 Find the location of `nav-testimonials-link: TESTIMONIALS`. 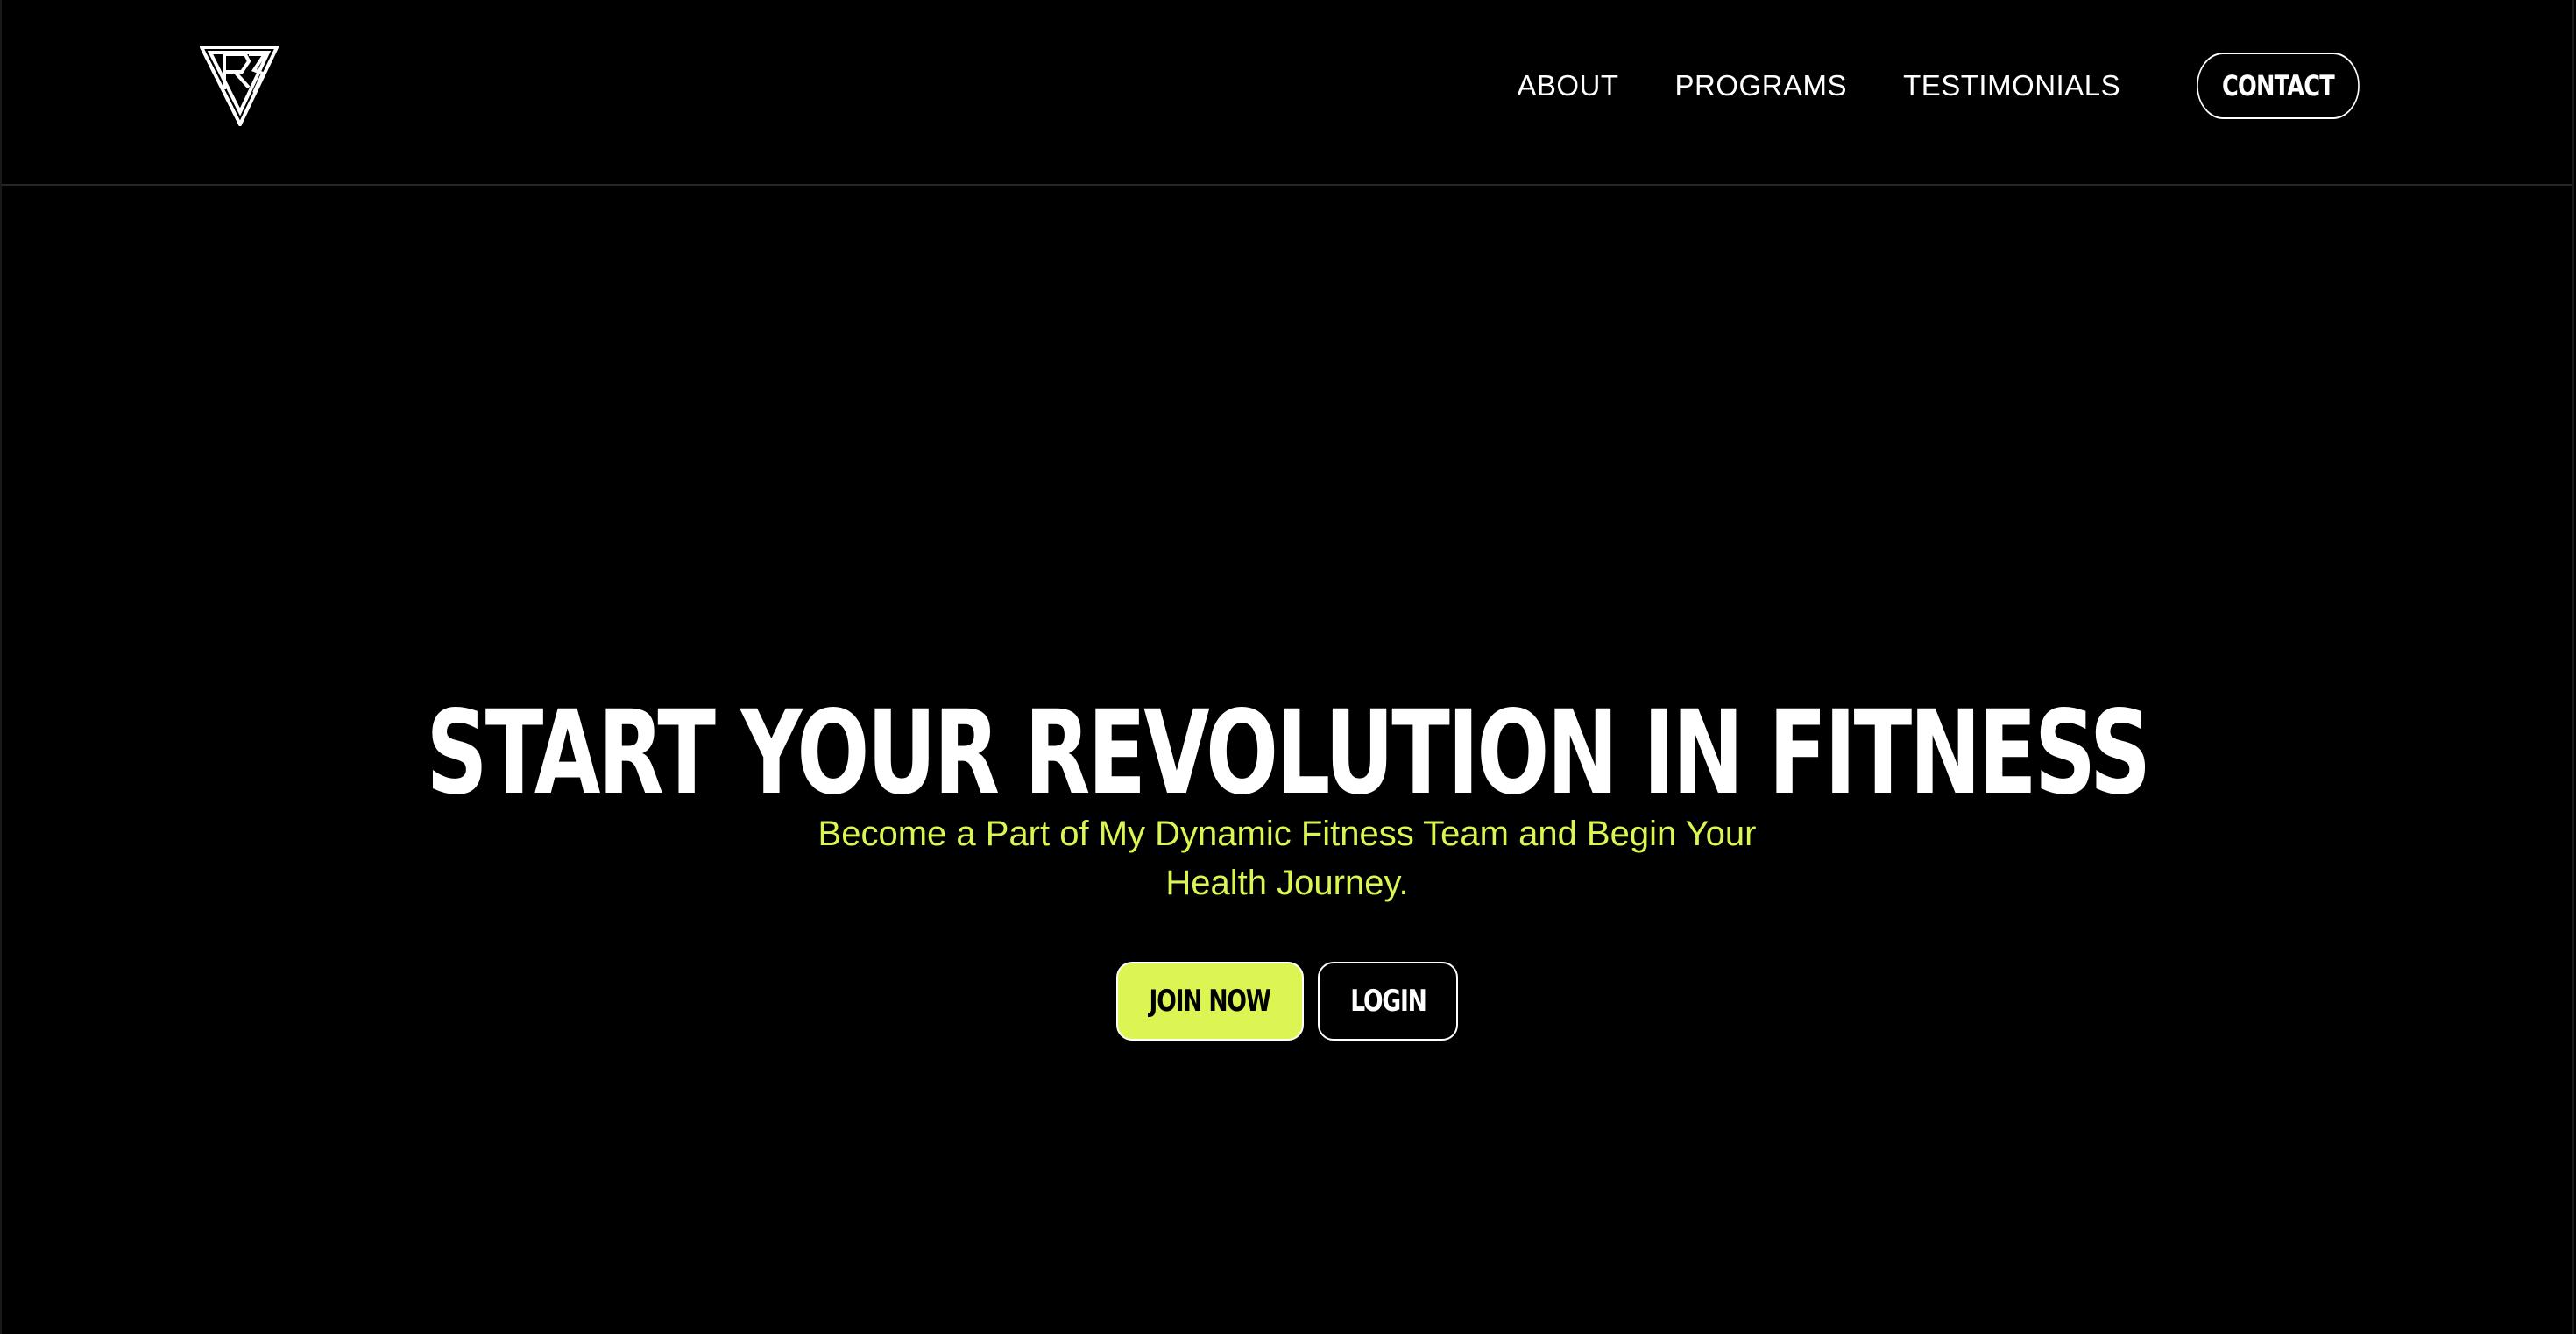

nav-testimonials-link: TESTIMONIALS is located at coordinates (2011, 85).